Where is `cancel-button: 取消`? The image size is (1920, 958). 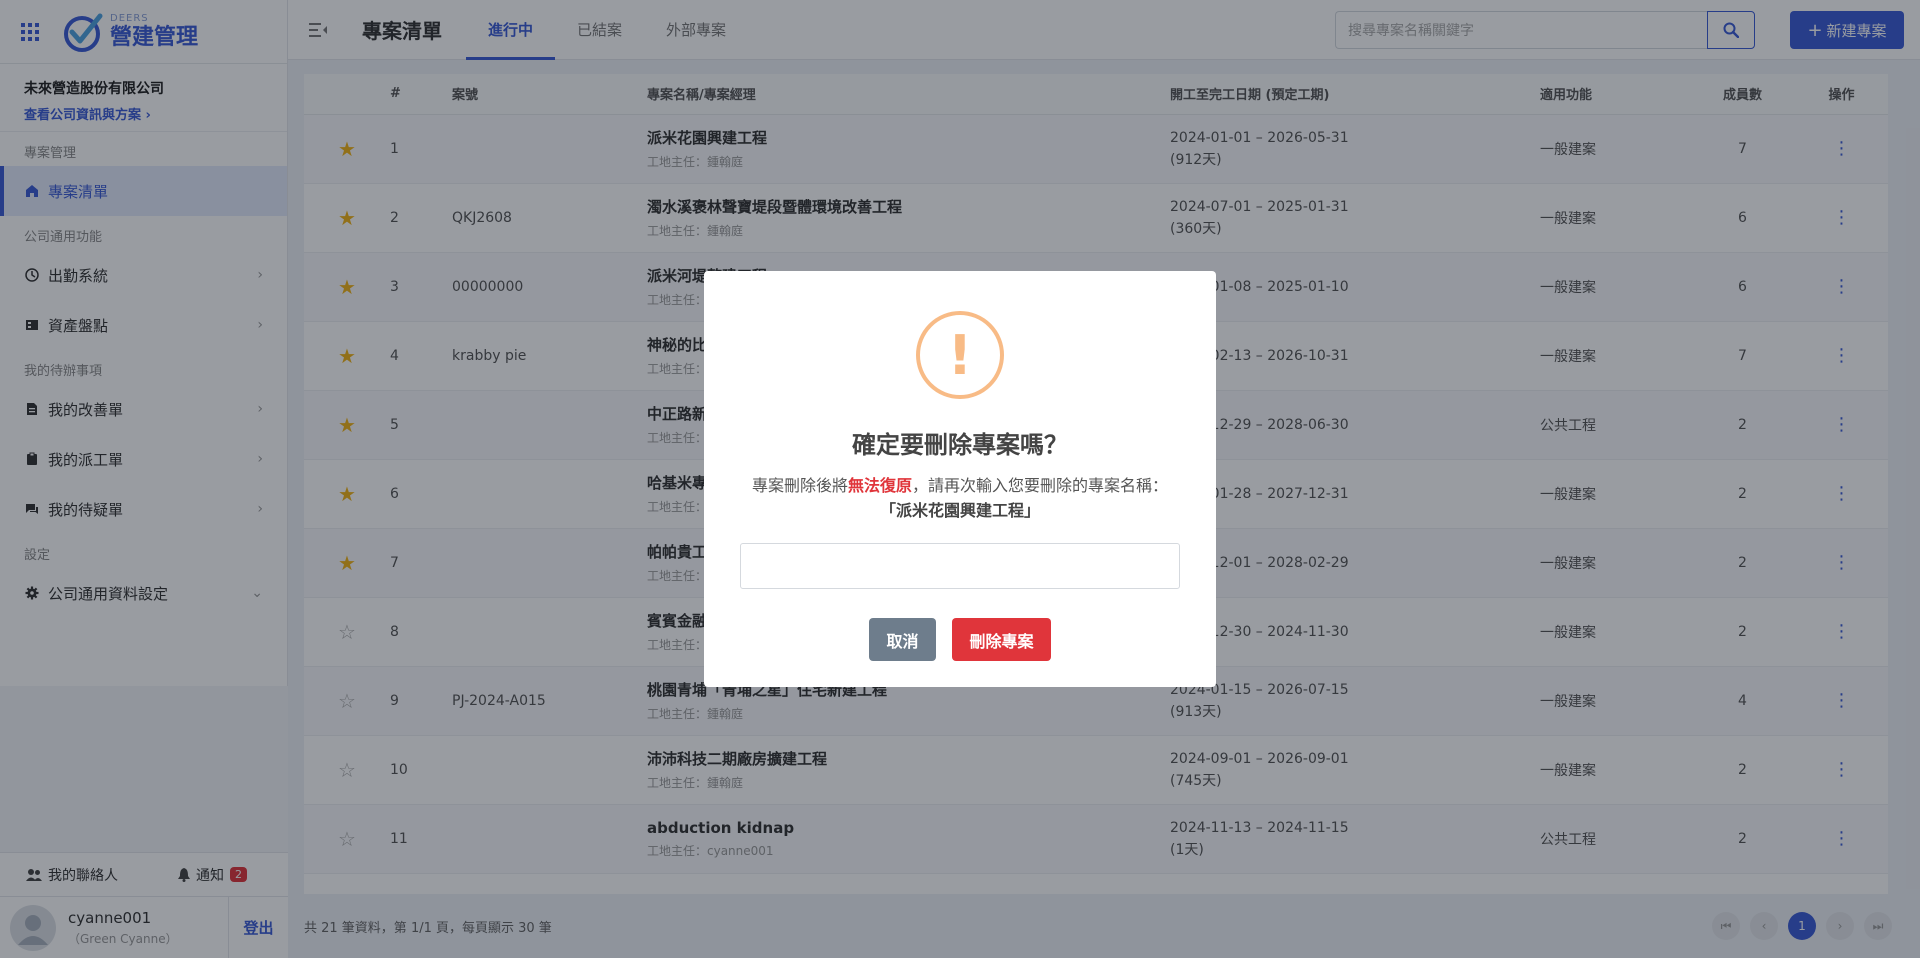
cancel-button: 取消 is located at coordinates (902, 639).